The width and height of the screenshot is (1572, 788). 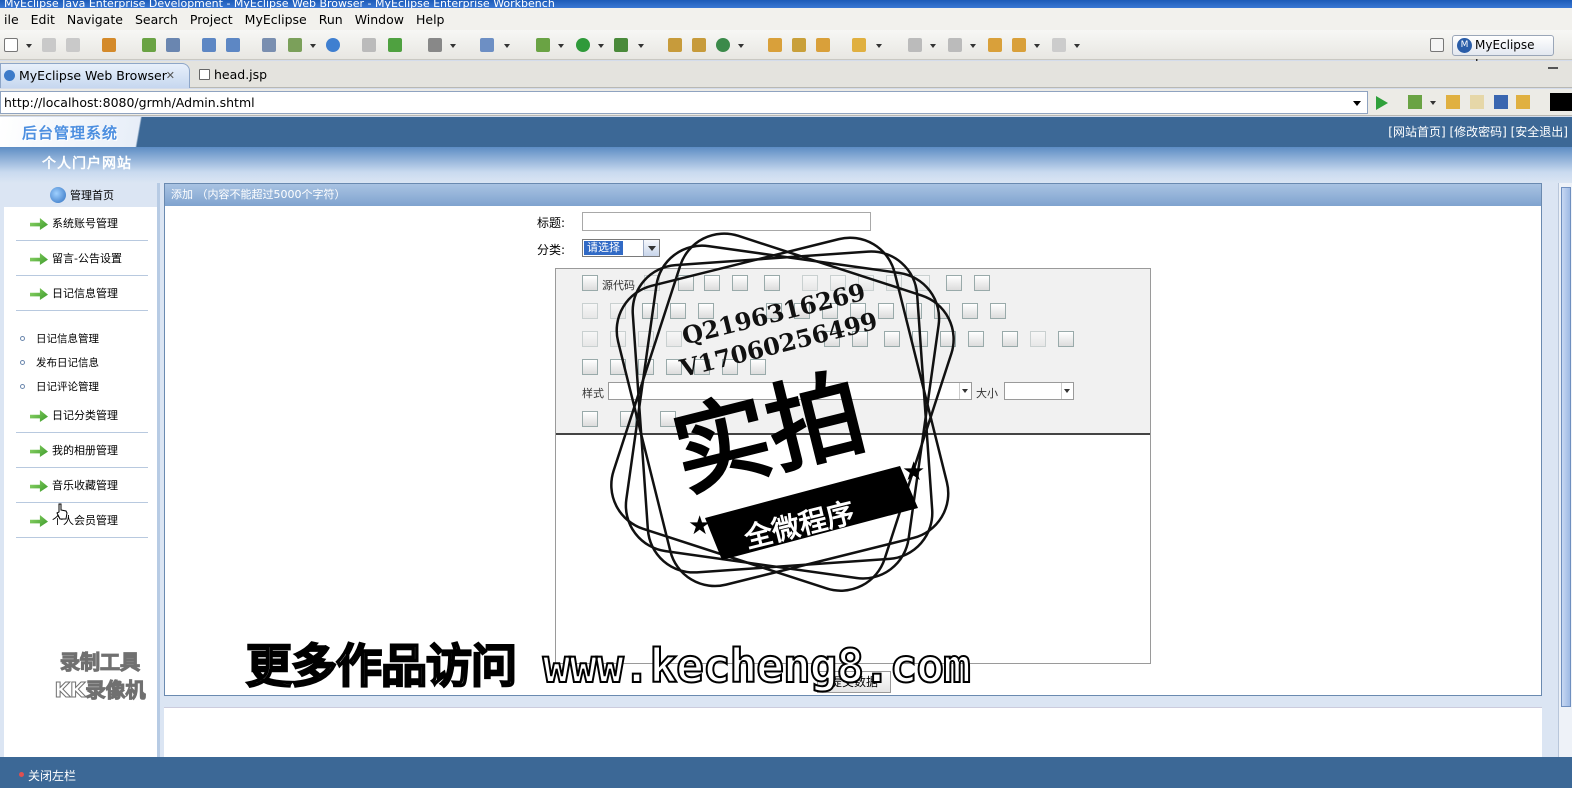 What do you see at coordinates (730, 367) in the screenshot?
I see `special-char-icon` at bounding box center [730, 367].